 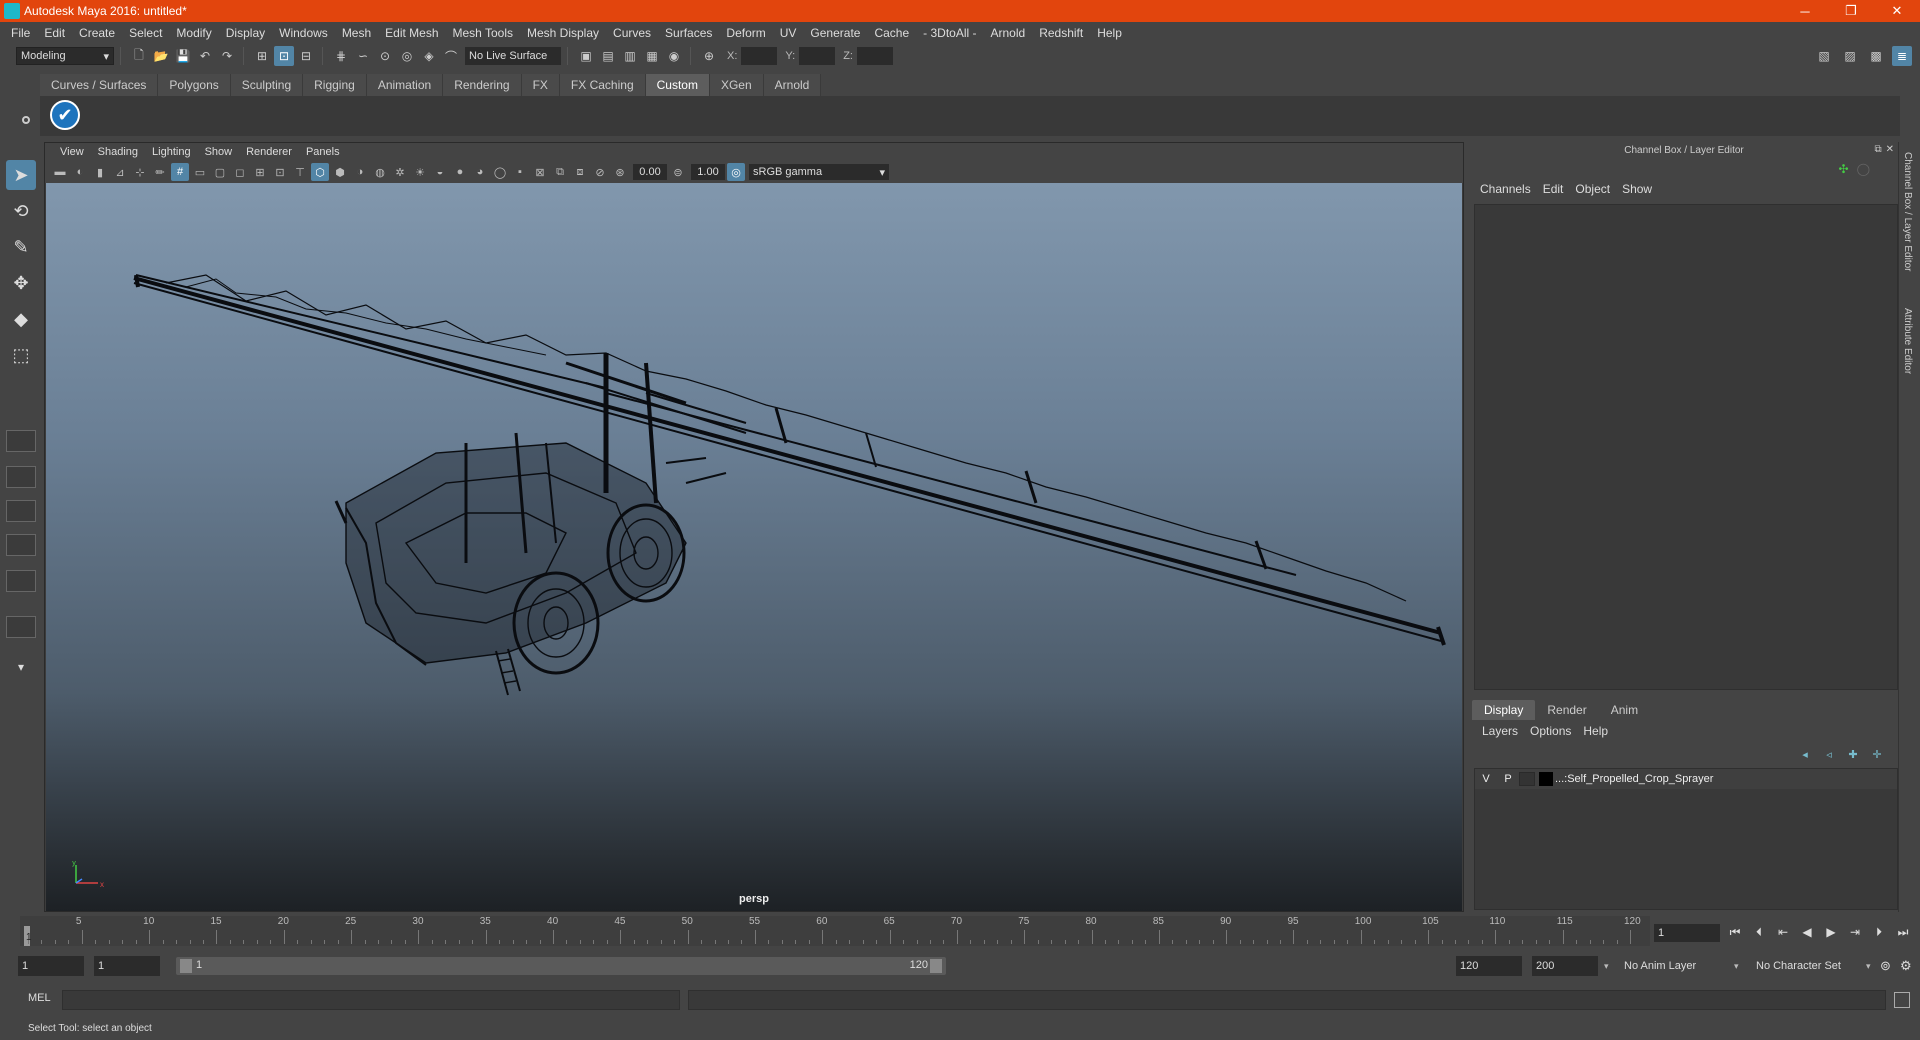 What do you see at coordinates (1595, 731) in the screenshot?
I see `layer-help-menu: Help` at bounding box center [1595, 731].